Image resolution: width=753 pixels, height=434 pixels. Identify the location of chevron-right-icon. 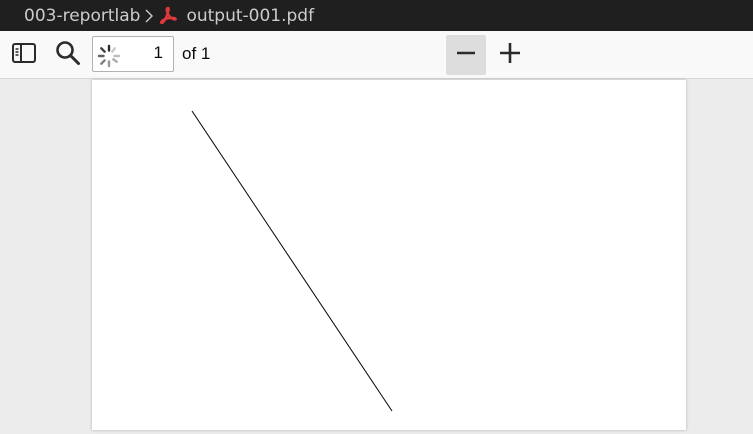
(149, 15).